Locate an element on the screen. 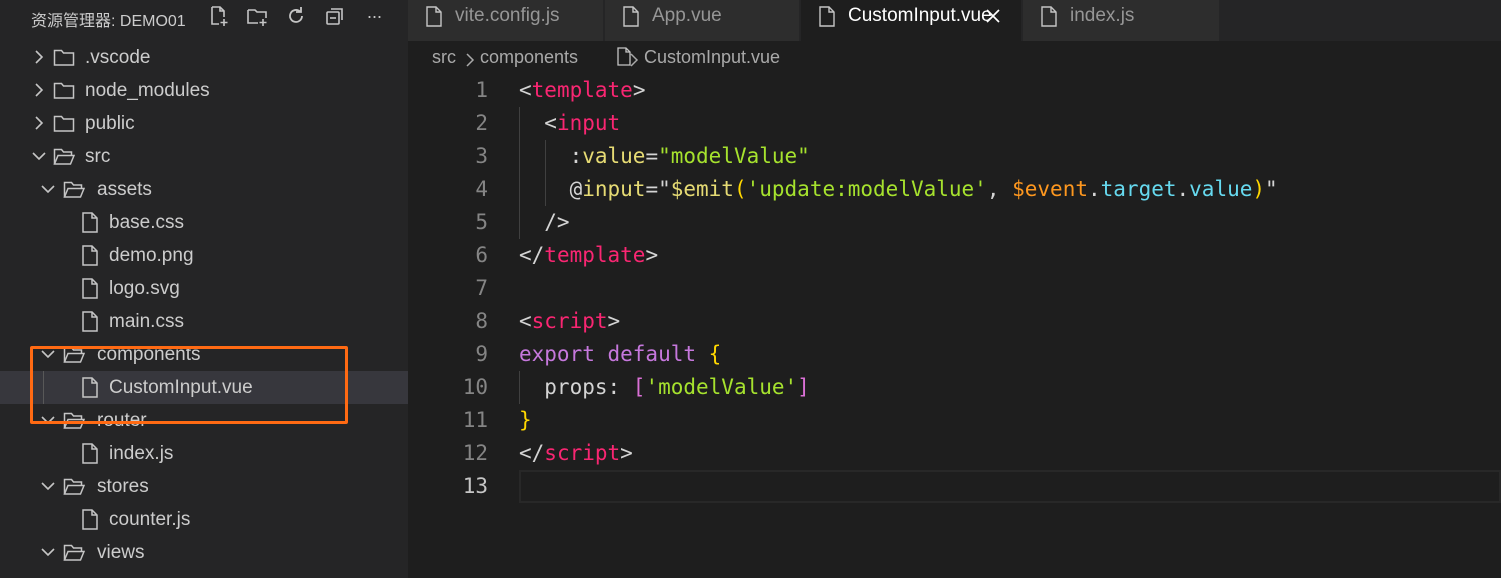 The height and width of the screenshot is (578, 1501). code-token: /> is located at coordinates (544, 222).